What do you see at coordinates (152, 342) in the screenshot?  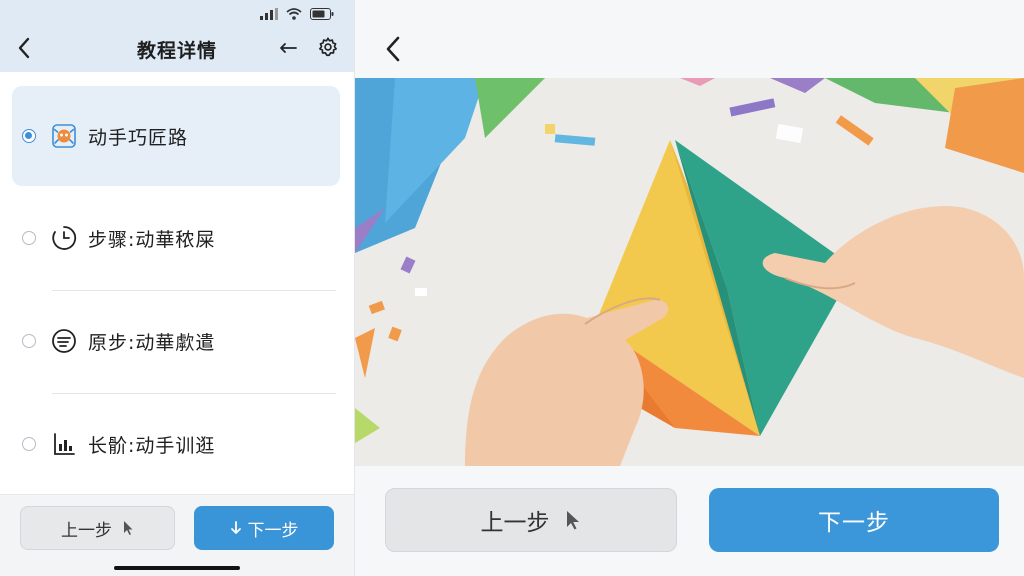 I see `step-label: 原步:动華歑遣` at bounding box center [152, 342].